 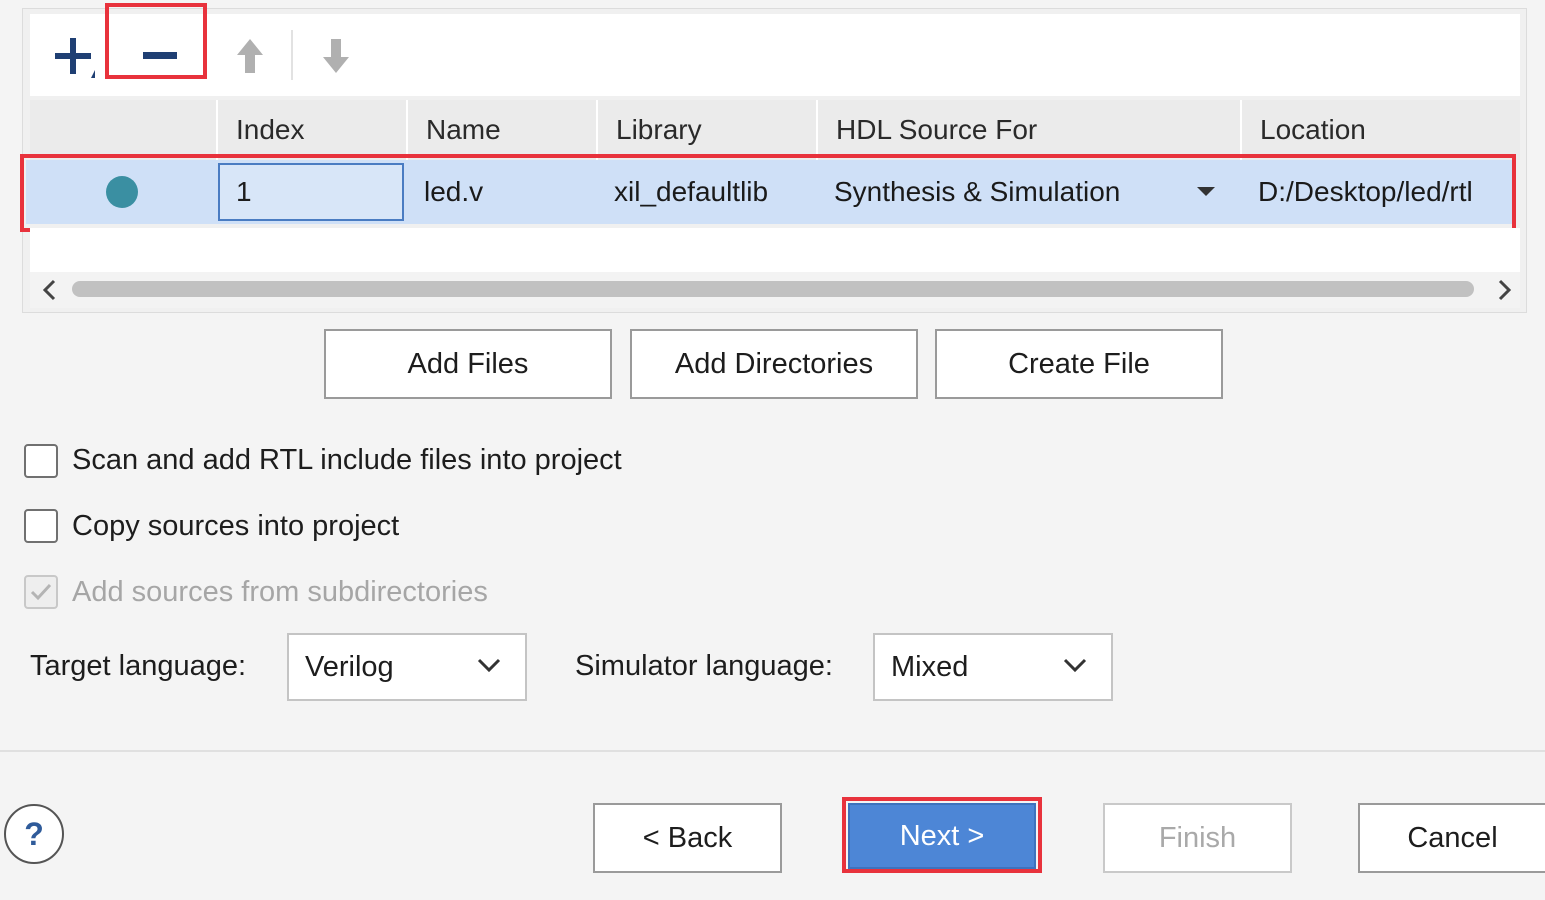 I want to click on move-down-button, so click(x=336, y=56).